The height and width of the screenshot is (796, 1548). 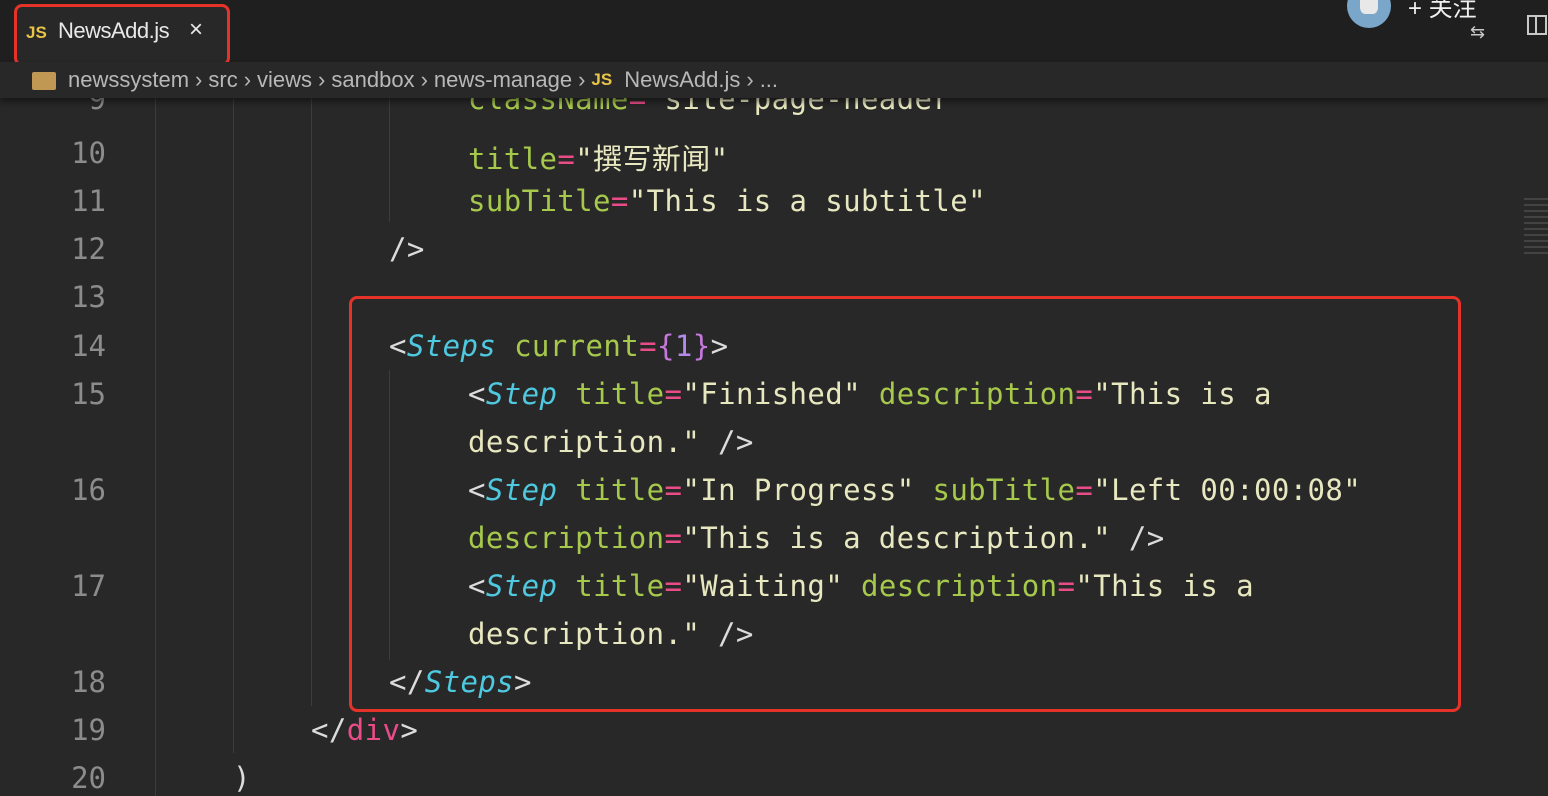 What do you see at coordinates (1369, 14) in the screenshot?
I see `avatar` at bounding box center [1369, 14].